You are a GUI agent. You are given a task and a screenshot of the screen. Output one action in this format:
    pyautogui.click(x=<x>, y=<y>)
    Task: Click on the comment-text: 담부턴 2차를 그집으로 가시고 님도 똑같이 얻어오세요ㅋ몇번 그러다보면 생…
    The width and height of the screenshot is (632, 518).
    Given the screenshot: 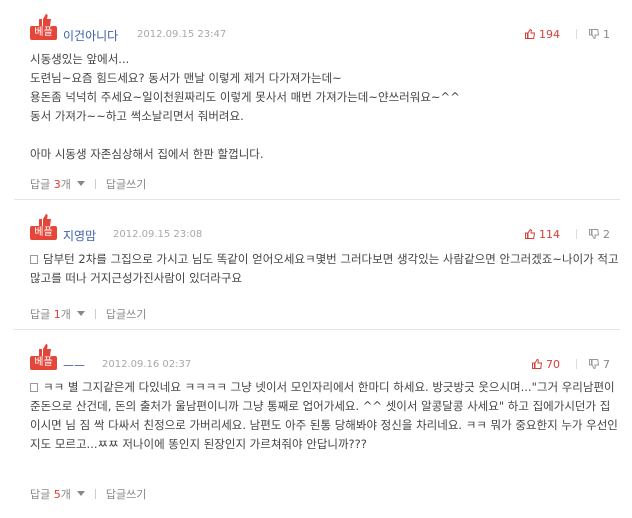 What is the action you would take?
    pyautogui.click(x=326, y=268)
    